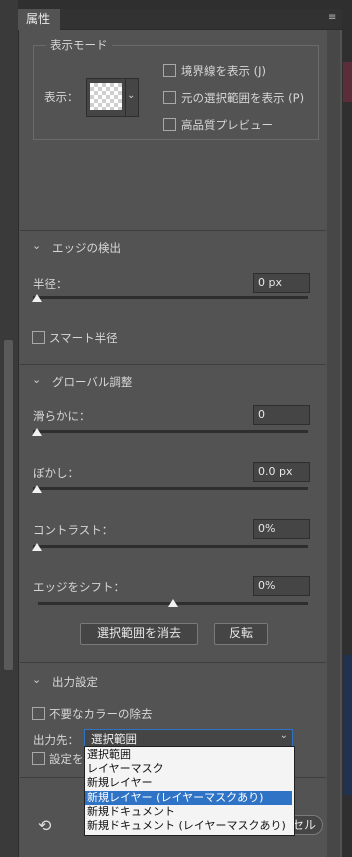 The width and height of the screenshot is (352, 857). Describe the element at coordinates (347, 428) in the screenshot. I see `canvas-edge` at that location.